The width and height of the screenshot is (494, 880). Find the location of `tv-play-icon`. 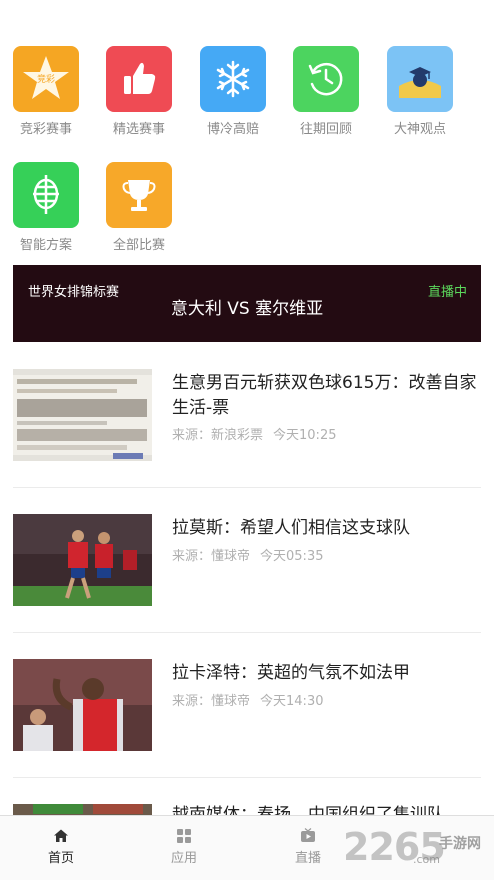

tv-play-icon is located at coordinates (308, 835).